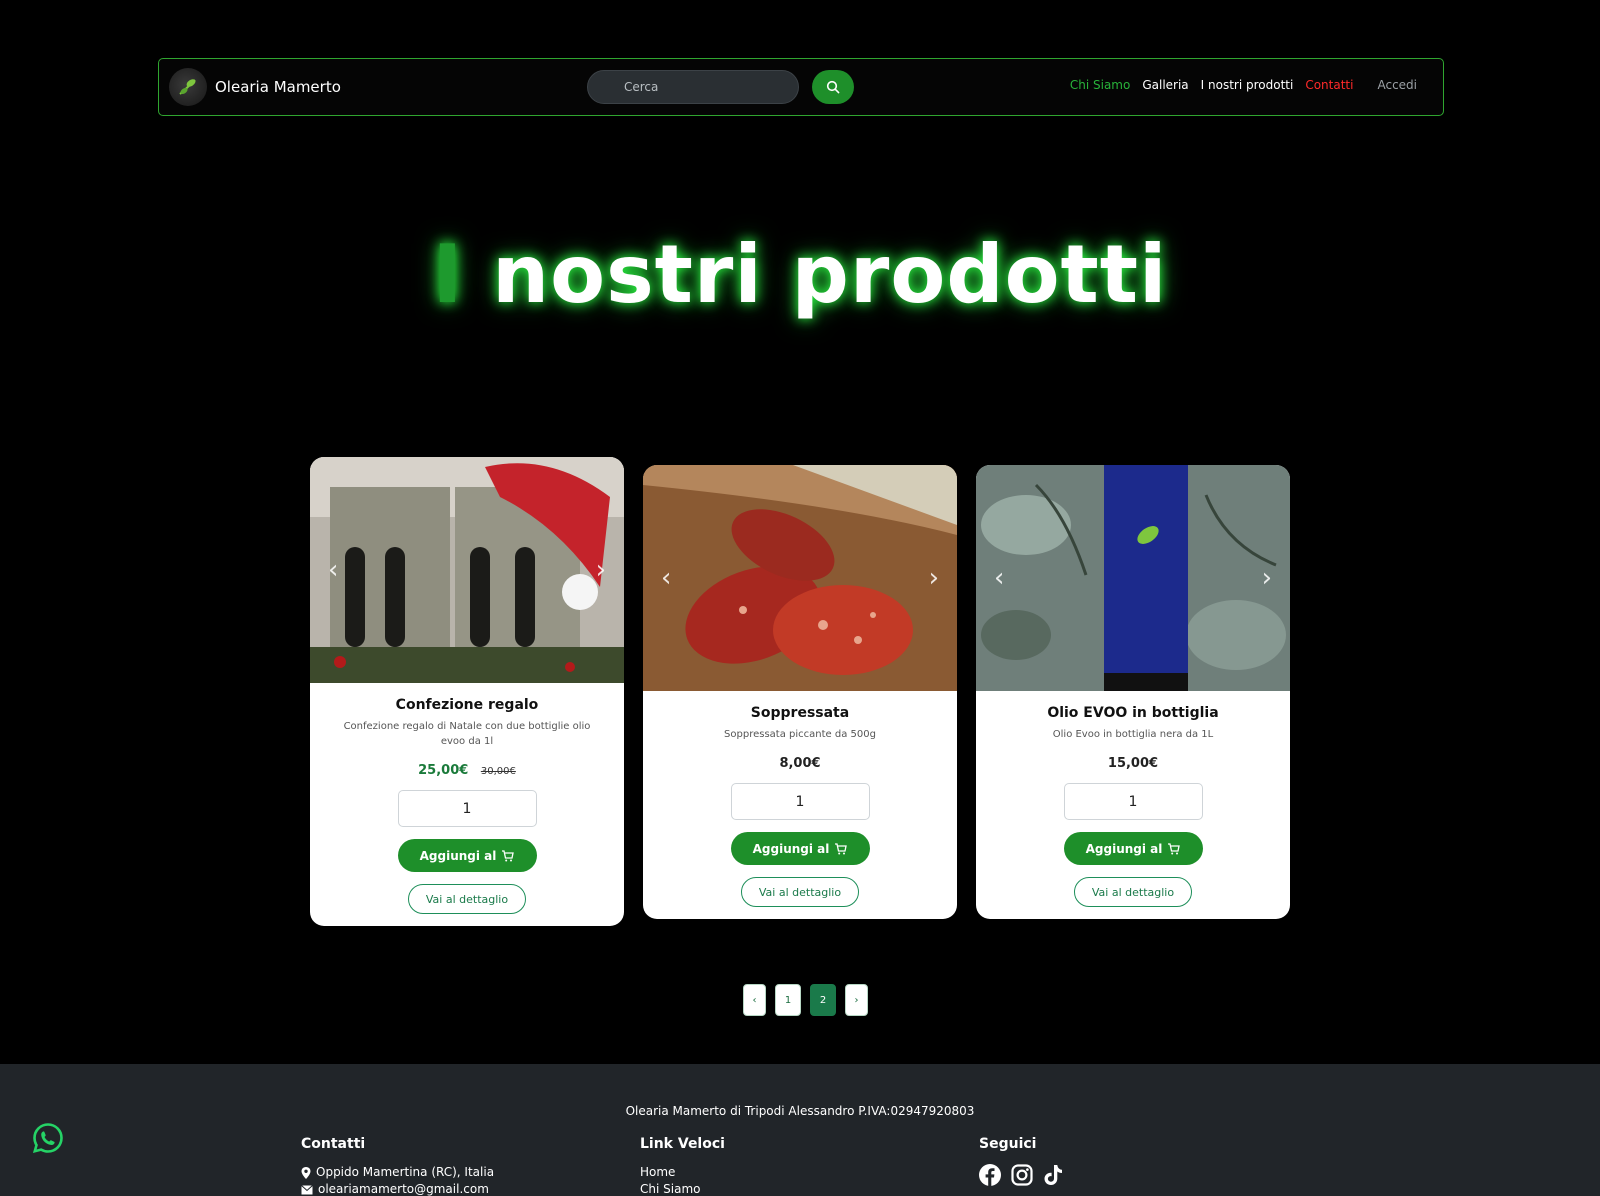 The image size is (1600, 1196). What do you see at coordinates (1100, 85) in the screenshot?
I see `nav-link-chi-siamo: Chi Siamo` at bounding box center [1100, 85].